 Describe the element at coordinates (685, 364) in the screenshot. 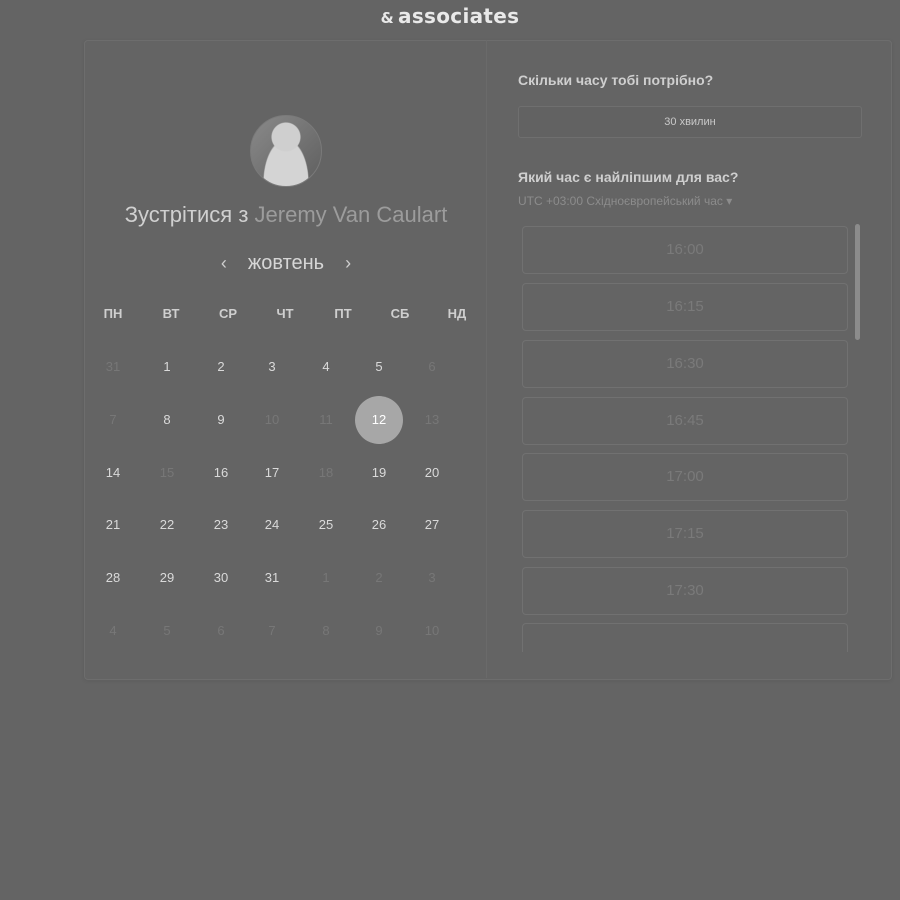

I see `time-slot: 16:30` at that location.